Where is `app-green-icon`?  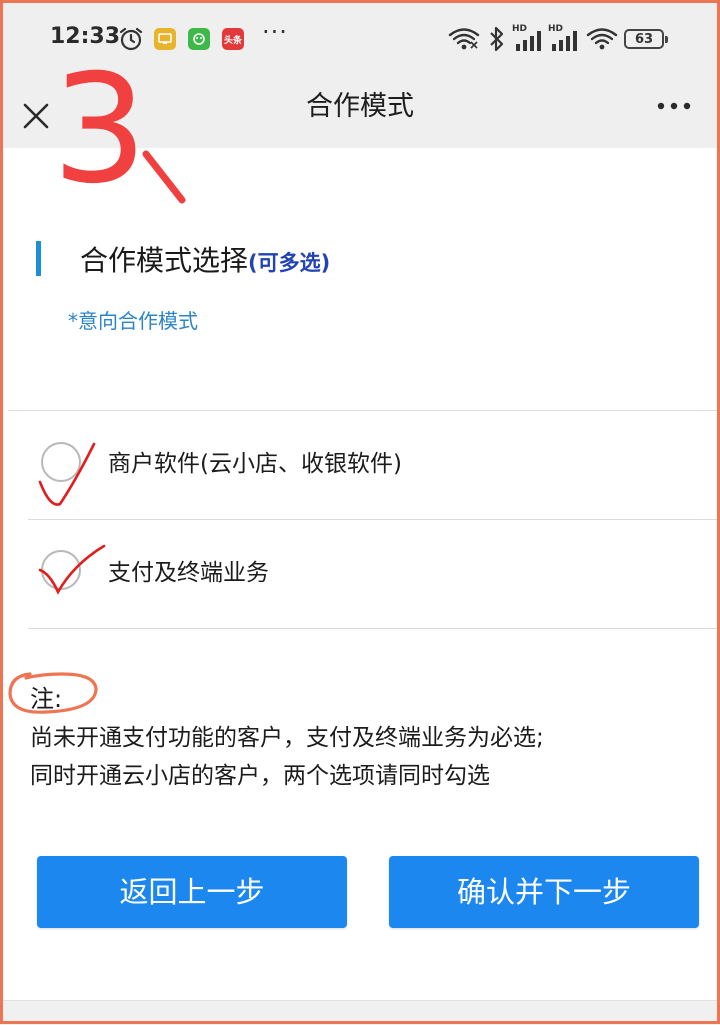
app-green-icon is located at coordinates (199, 39).